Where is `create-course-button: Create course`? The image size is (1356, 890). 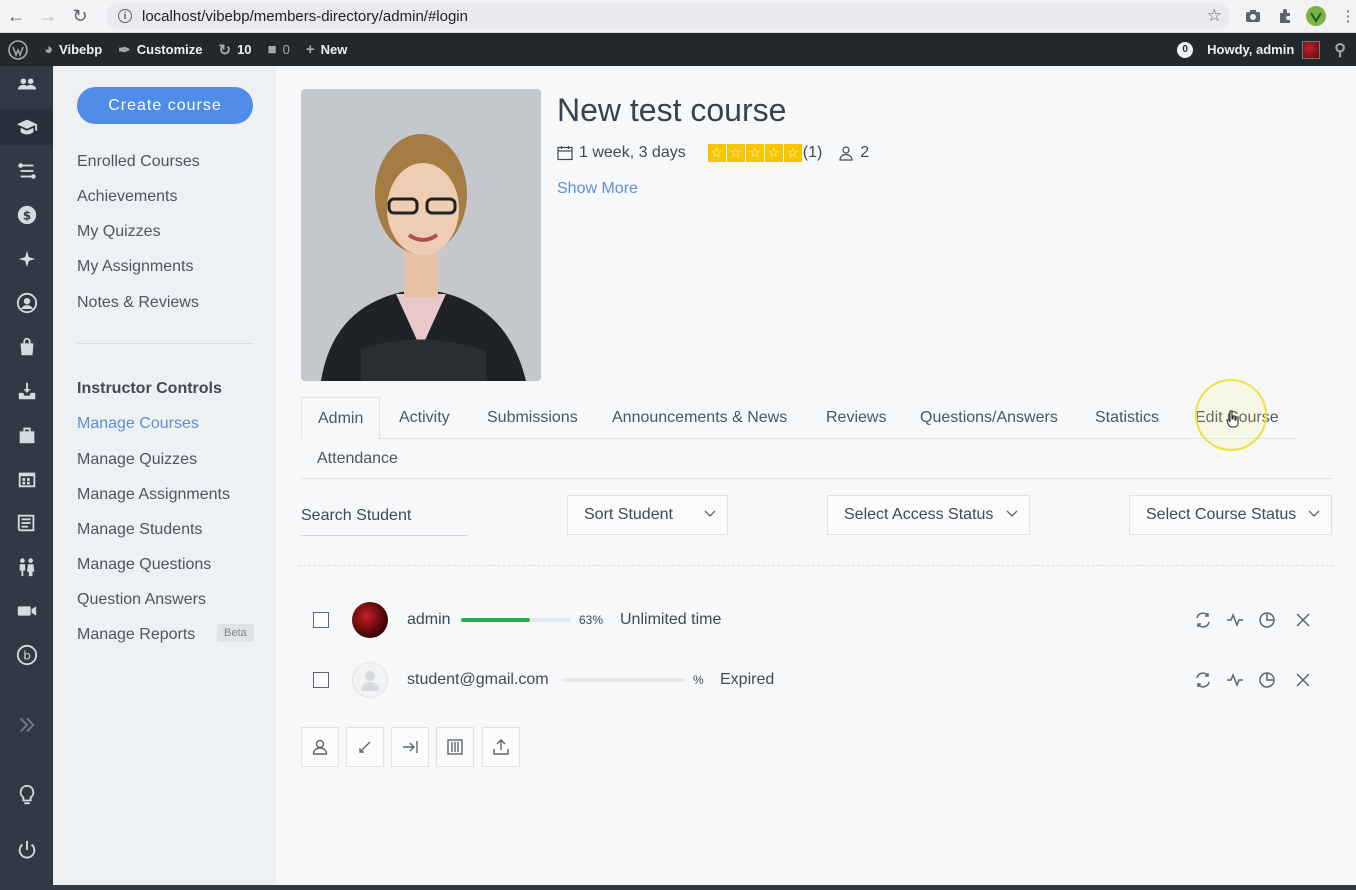
create-course-button: Create course is located at coordinates (165, 105).